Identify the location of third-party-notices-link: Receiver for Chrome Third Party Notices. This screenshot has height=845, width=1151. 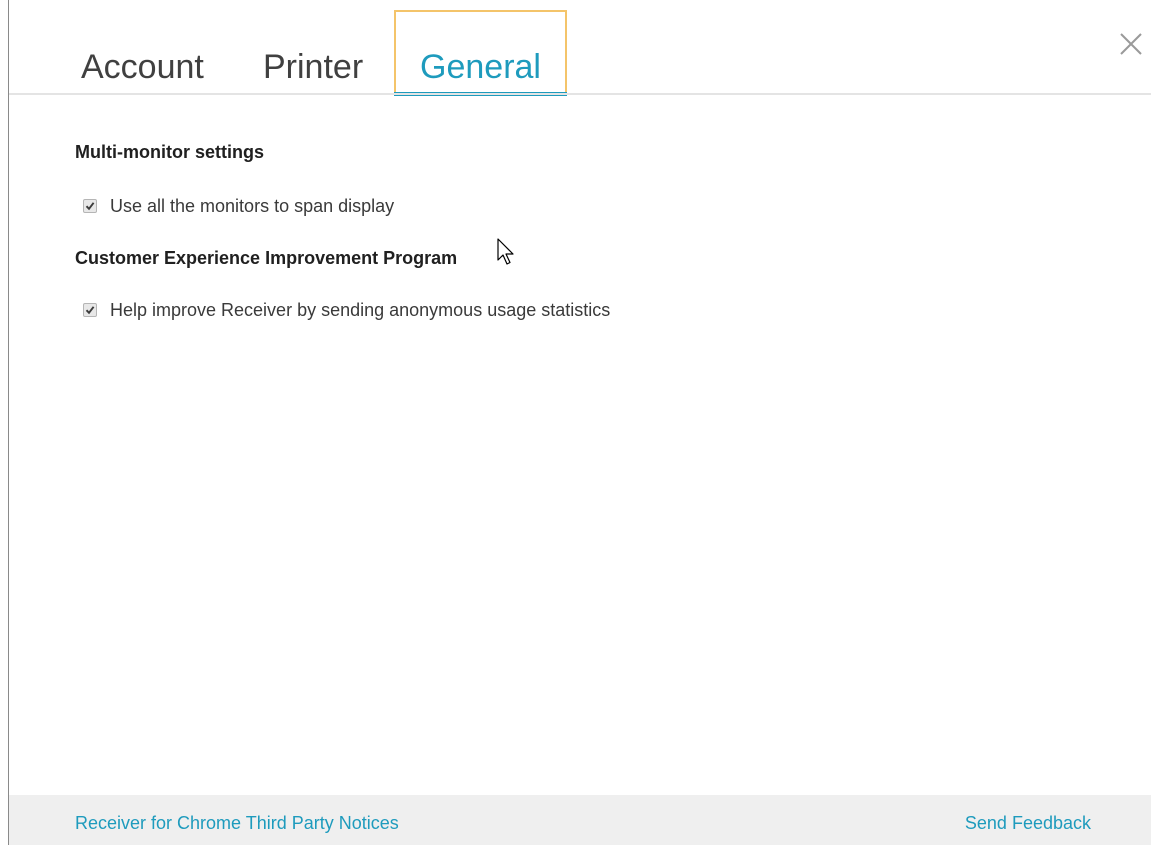
(237, 823).